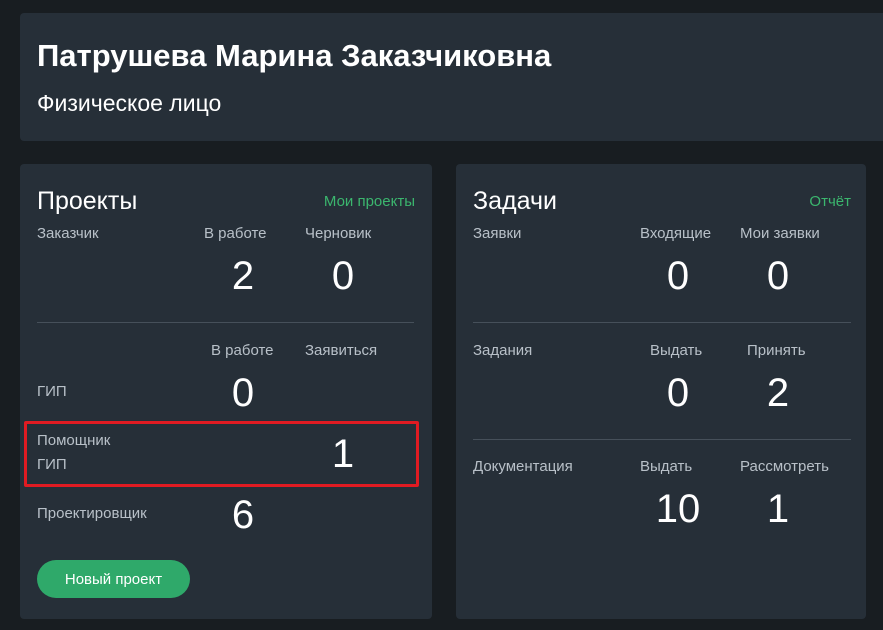 The image size is (883, 630). What do you see at coordinates (338, 233) in the screenshot?
I see `customer-draft-header: Черновик` at bounding box center [338, 233].